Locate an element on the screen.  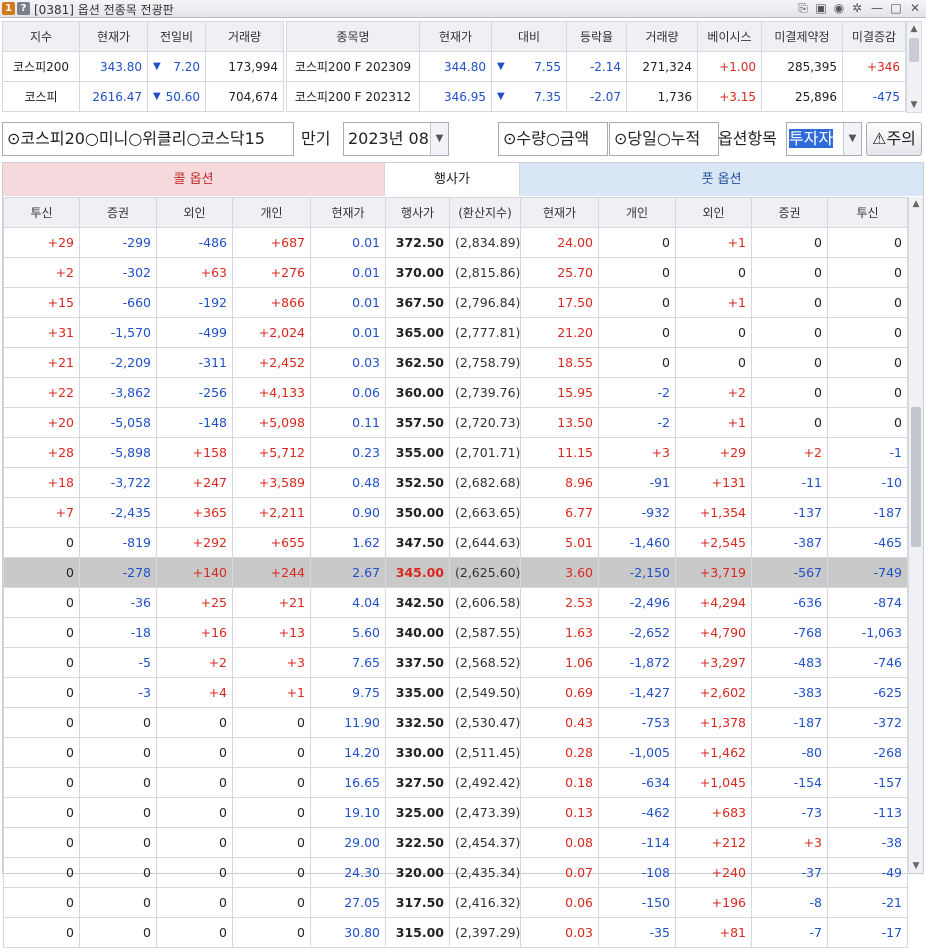
help-icon: ? is located at coordinates (23, 8).